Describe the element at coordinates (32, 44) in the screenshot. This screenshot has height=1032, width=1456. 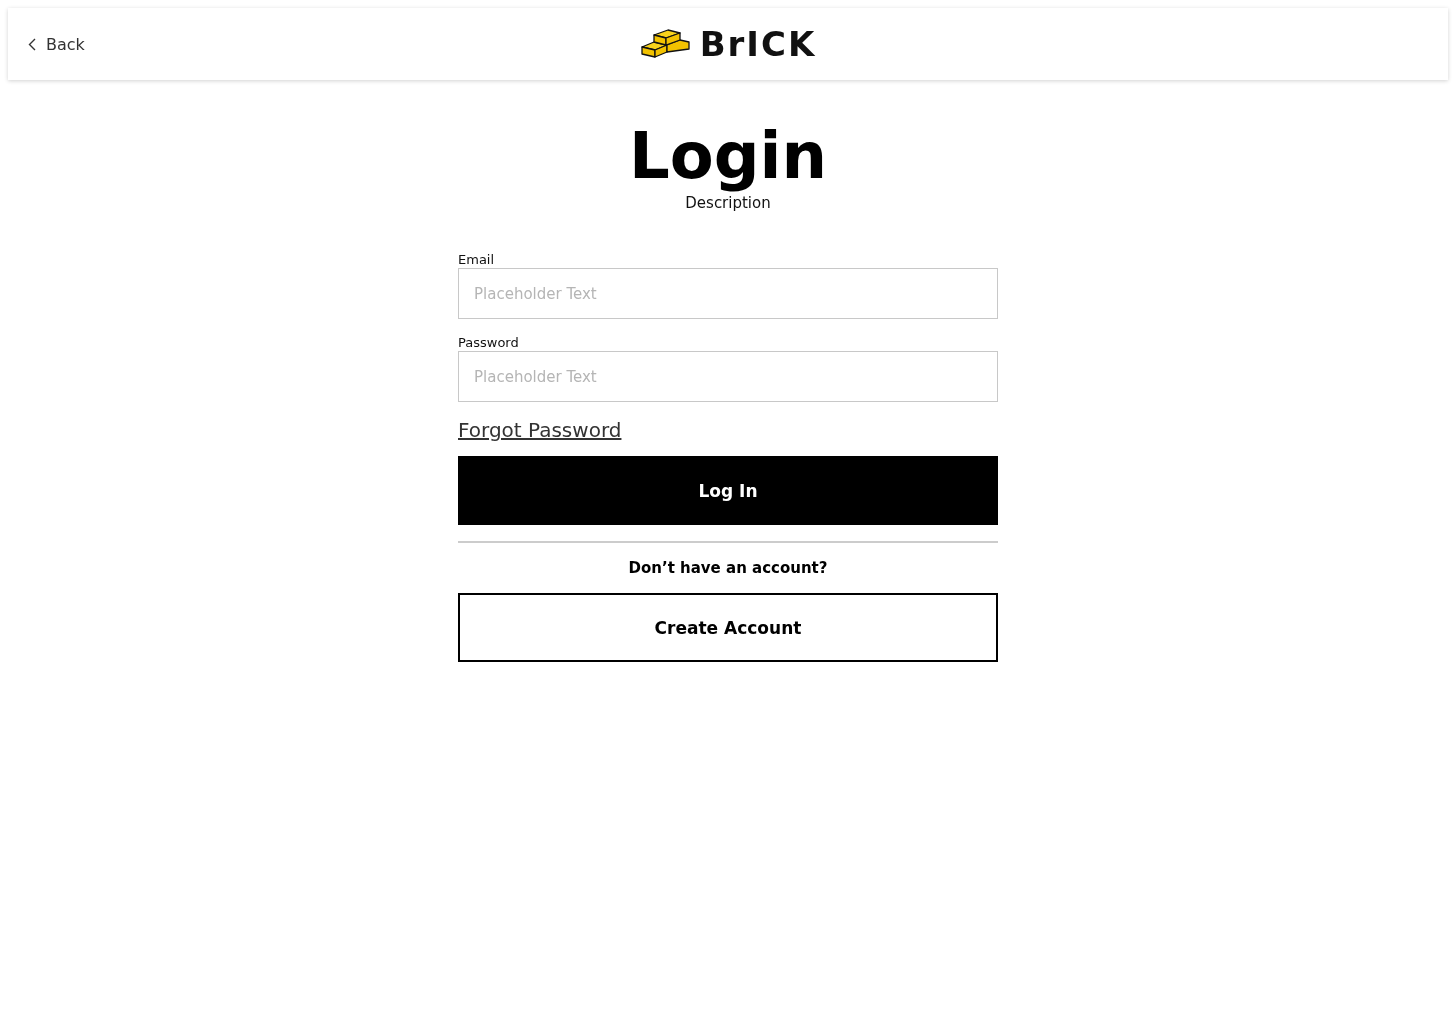
I see `chevron-left-icon` at that location.